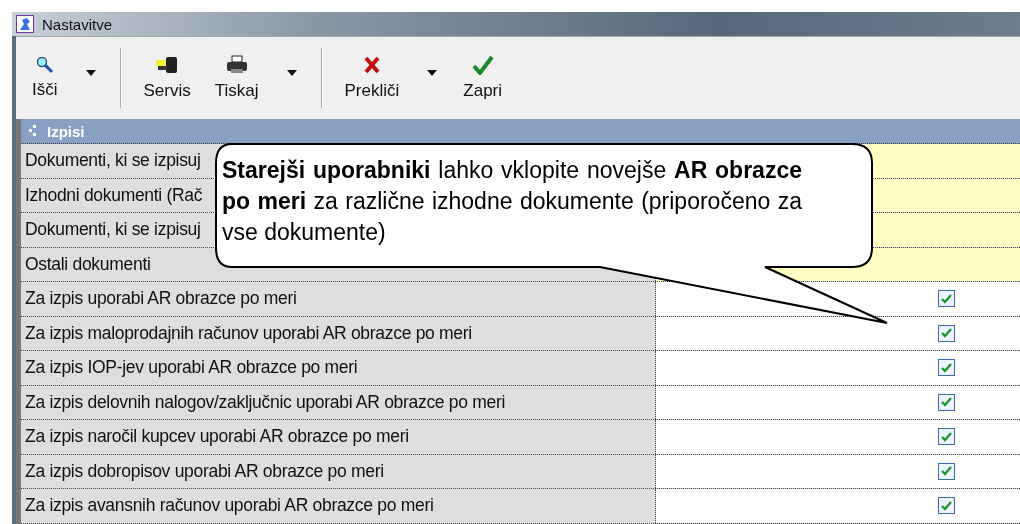 This screenshot has height=524, width=1020. What do you see at coordinates (167, 78) in the screenshot?
I see `toolbar-button: Servis` at bounding box center [167, 78].